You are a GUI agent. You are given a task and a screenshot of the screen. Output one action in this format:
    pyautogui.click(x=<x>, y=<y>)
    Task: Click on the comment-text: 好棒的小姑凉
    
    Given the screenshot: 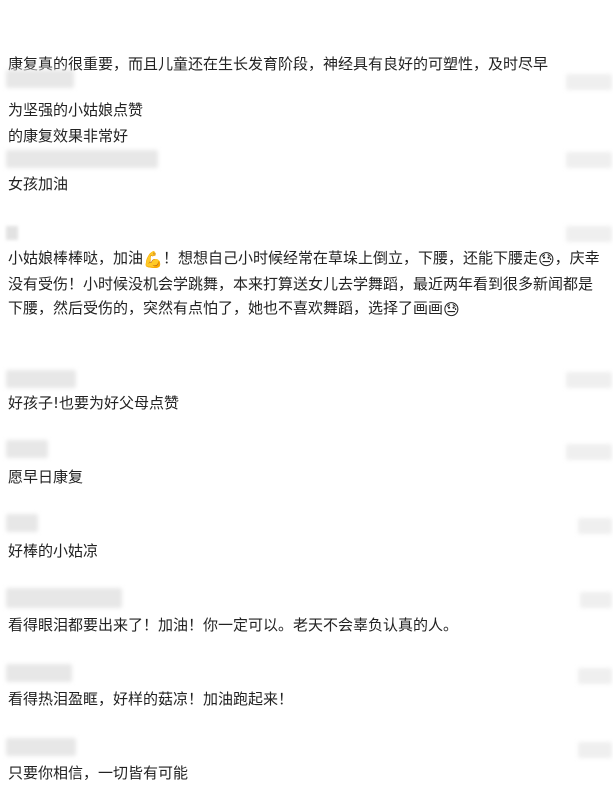 What is the action you would take?
    pyautogui.click(x=53, y=551)
    